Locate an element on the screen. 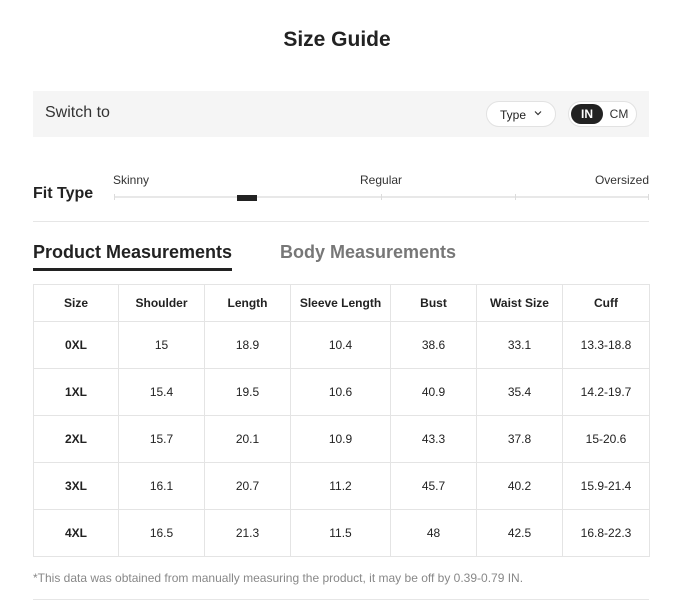 The width and height of the screenshot is (674, 603). length-cell: 21.3 is located at coordinates (247, 533).